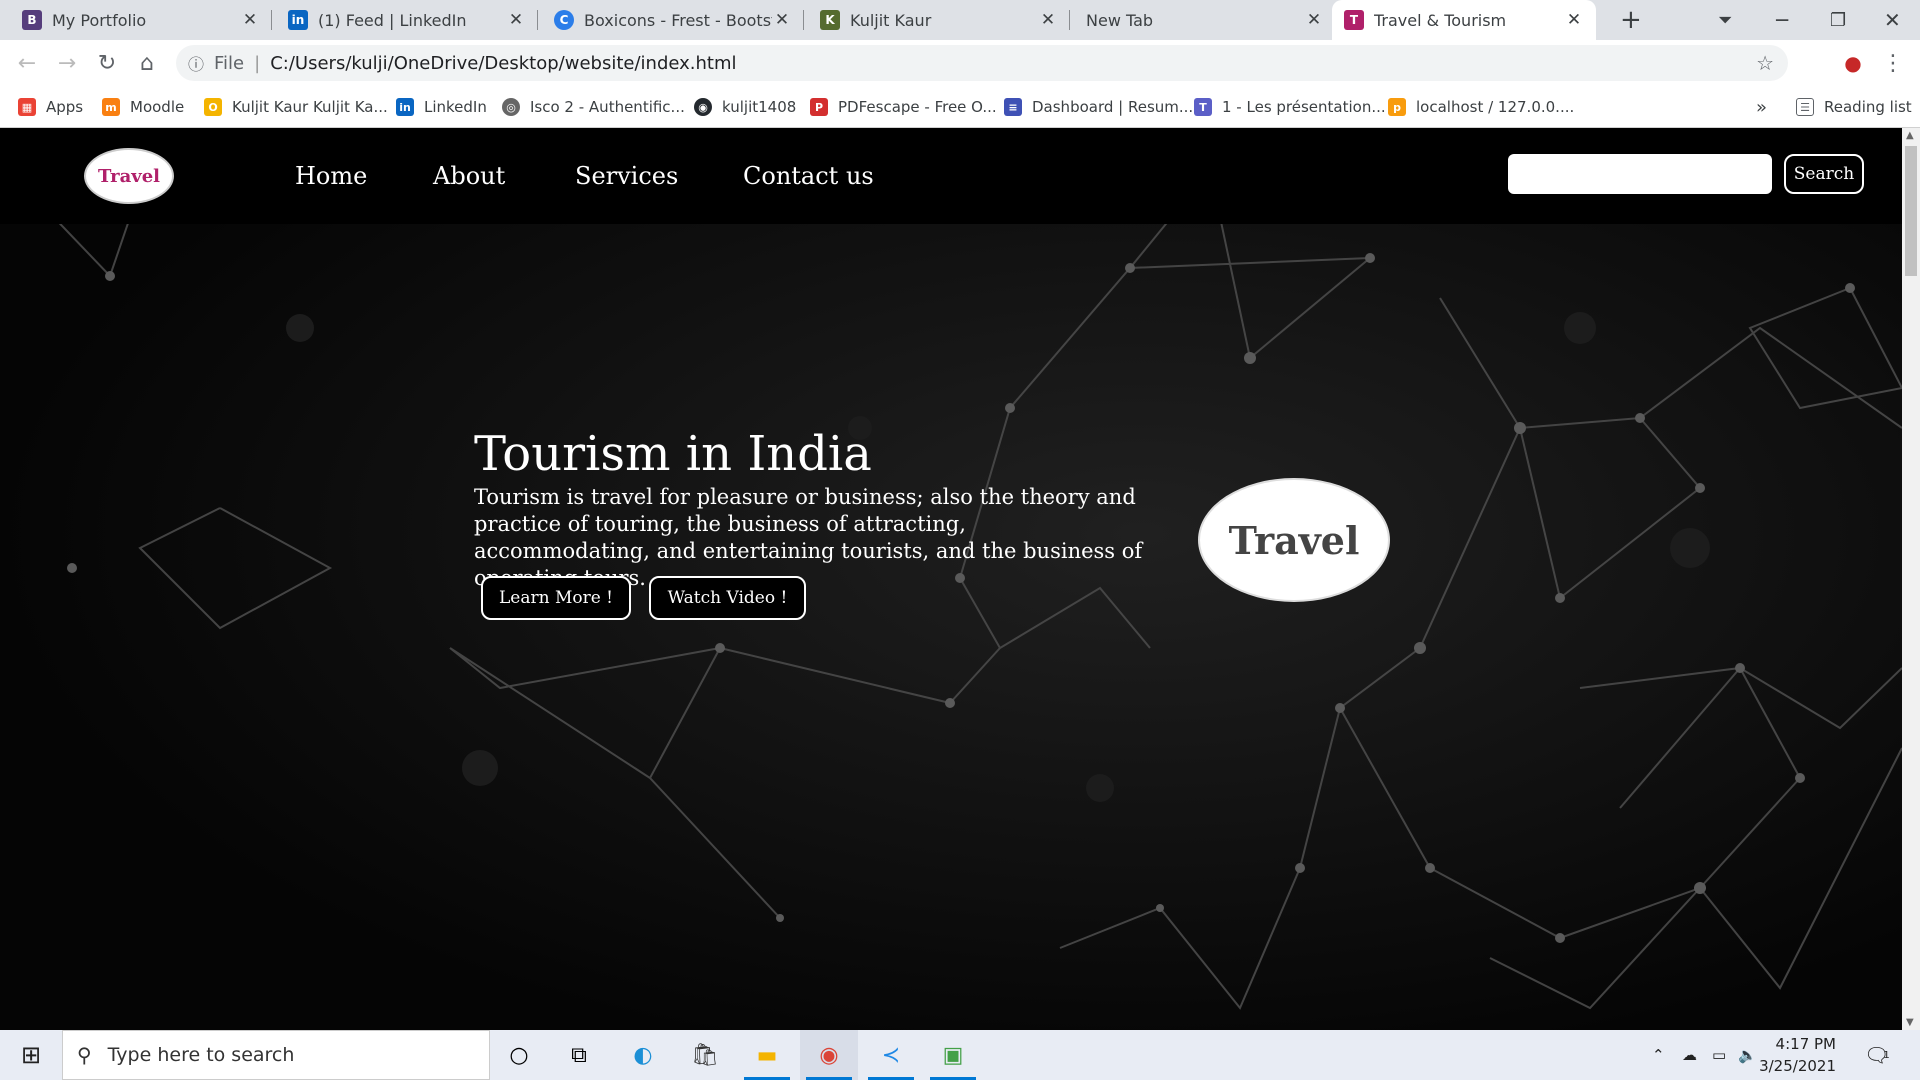 The image size is (1920, 1080). I want to click on travel-icon: T, so click(1354, 20).